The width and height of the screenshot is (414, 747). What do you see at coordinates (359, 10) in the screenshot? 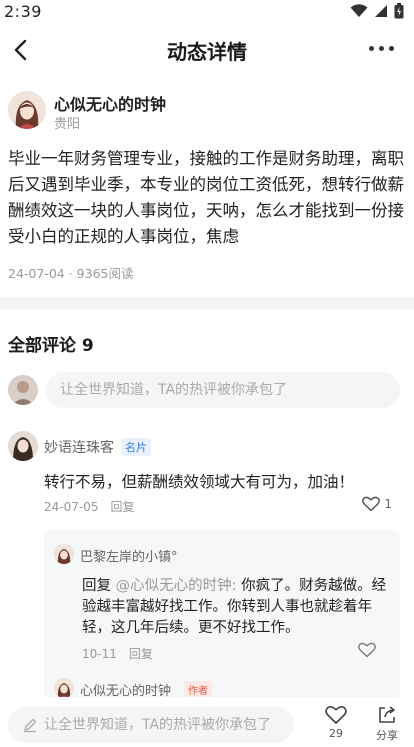
I see `wifi-icon` at bounding box center [359, 10].